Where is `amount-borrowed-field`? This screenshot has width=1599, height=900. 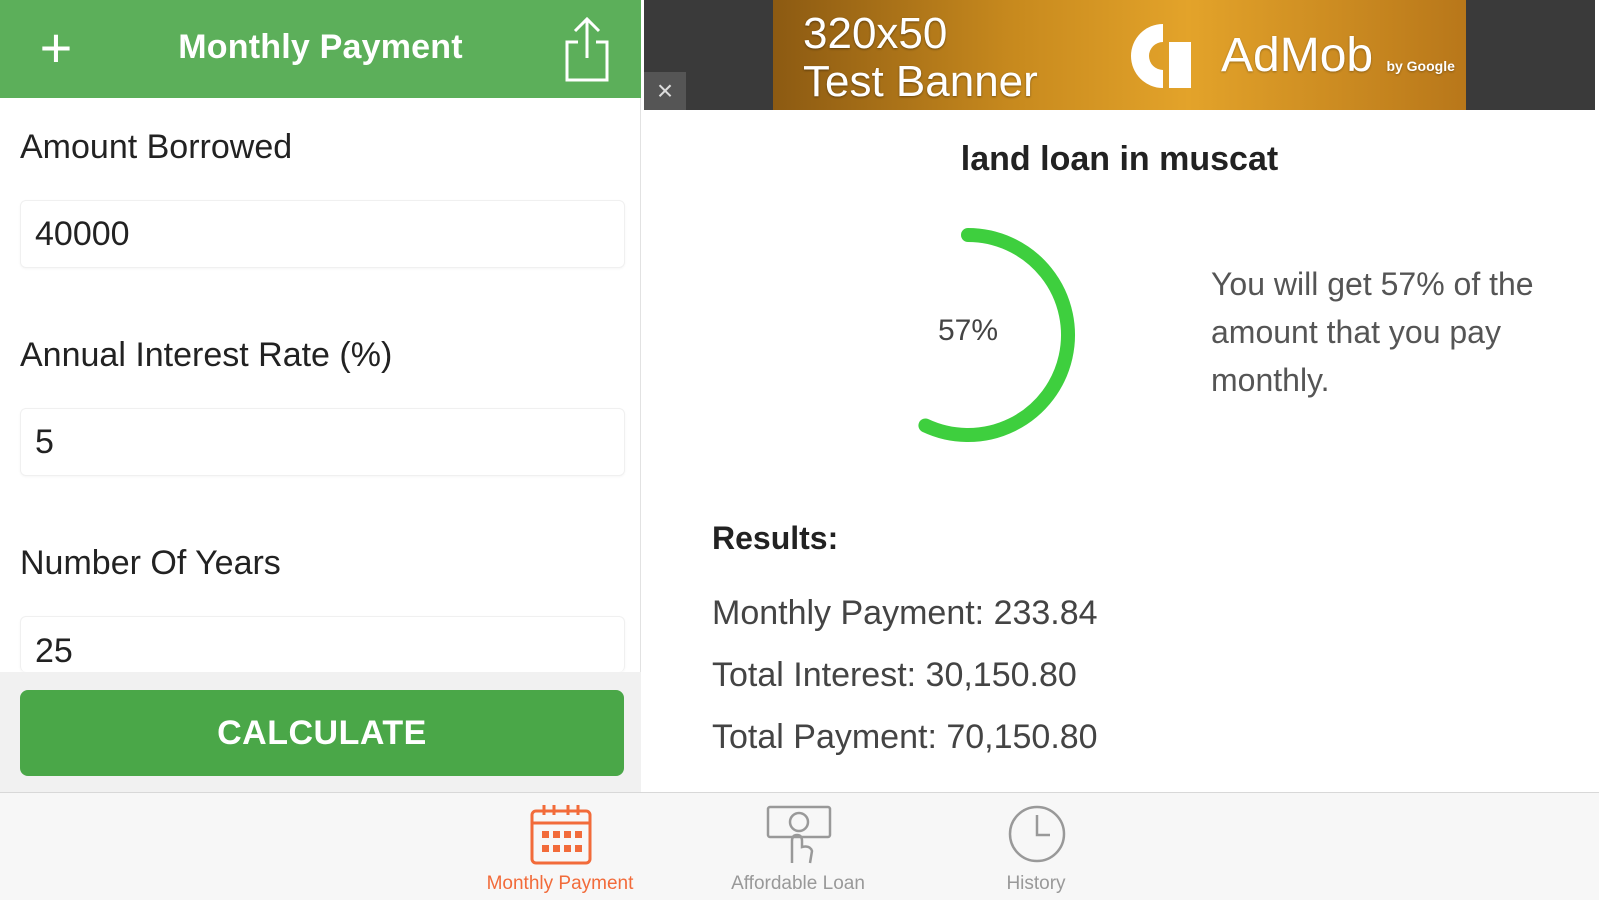
amount-borrowed-field is located at coordinates (322, 234).